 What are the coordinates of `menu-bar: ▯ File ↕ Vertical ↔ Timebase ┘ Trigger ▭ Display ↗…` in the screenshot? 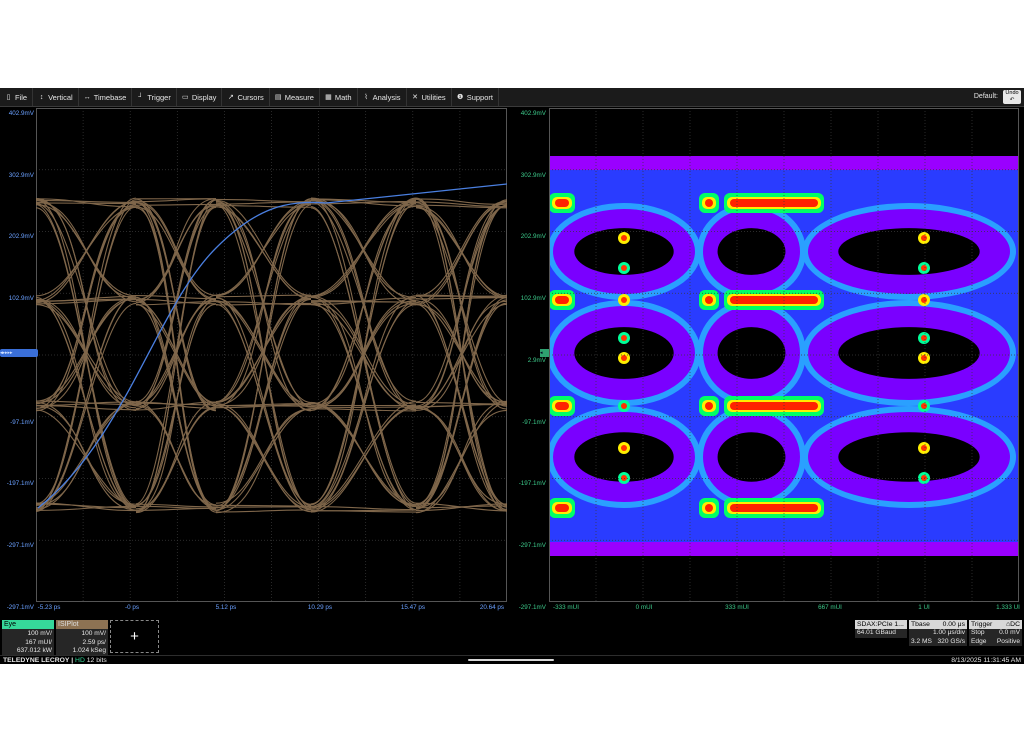 It's located at (512, 97).